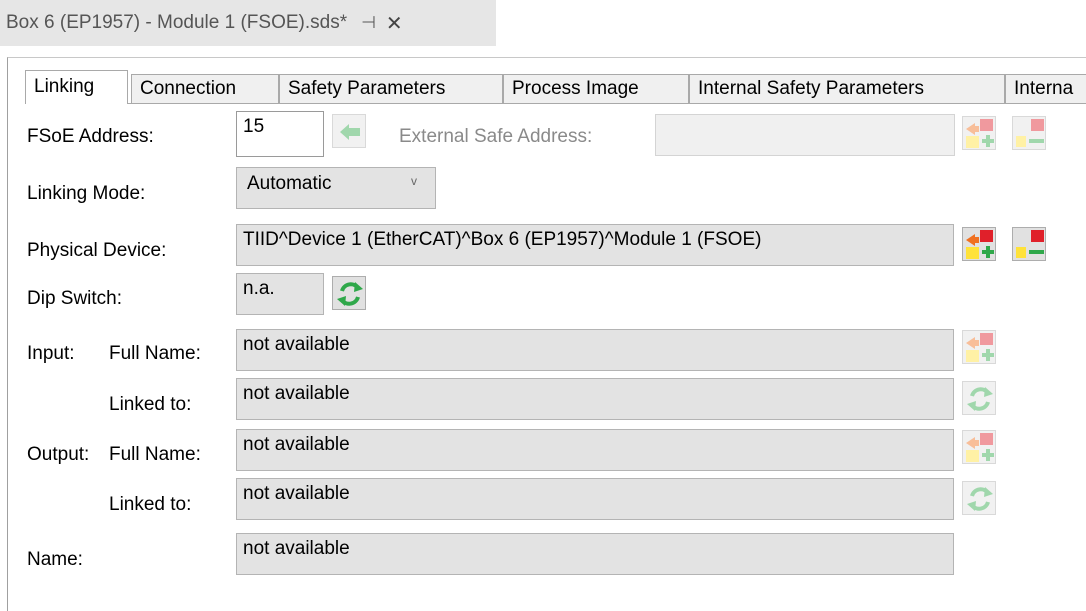 The image size is (1086, 611). What do you see at coordinates (847, 89) in the screenshot?
I see `tab-internal-safety-parameters: Internal Safety Parameters` at bounding box center [847, 89].